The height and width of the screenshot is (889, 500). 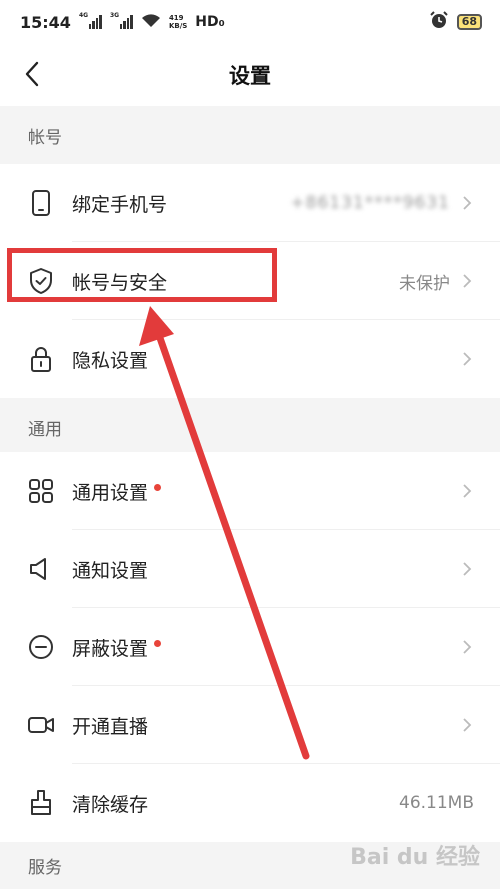 I want to click on settings-row-clear-cache: 清除缓存 46.11MB, so click(x=250, y=803).